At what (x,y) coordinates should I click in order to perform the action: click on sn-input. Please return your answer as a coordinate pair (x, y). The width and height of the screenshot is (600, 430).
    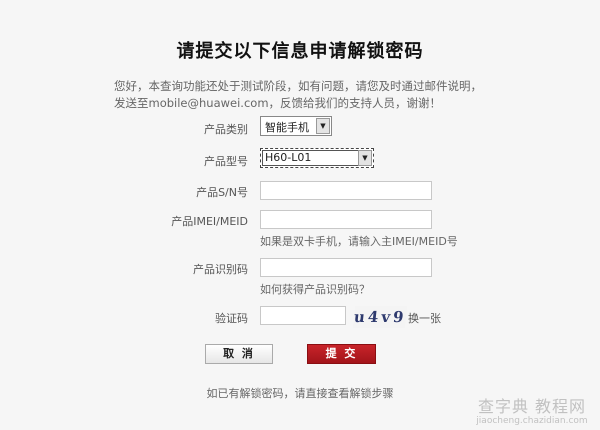
    Looking at the image, I should click on (346, 190).